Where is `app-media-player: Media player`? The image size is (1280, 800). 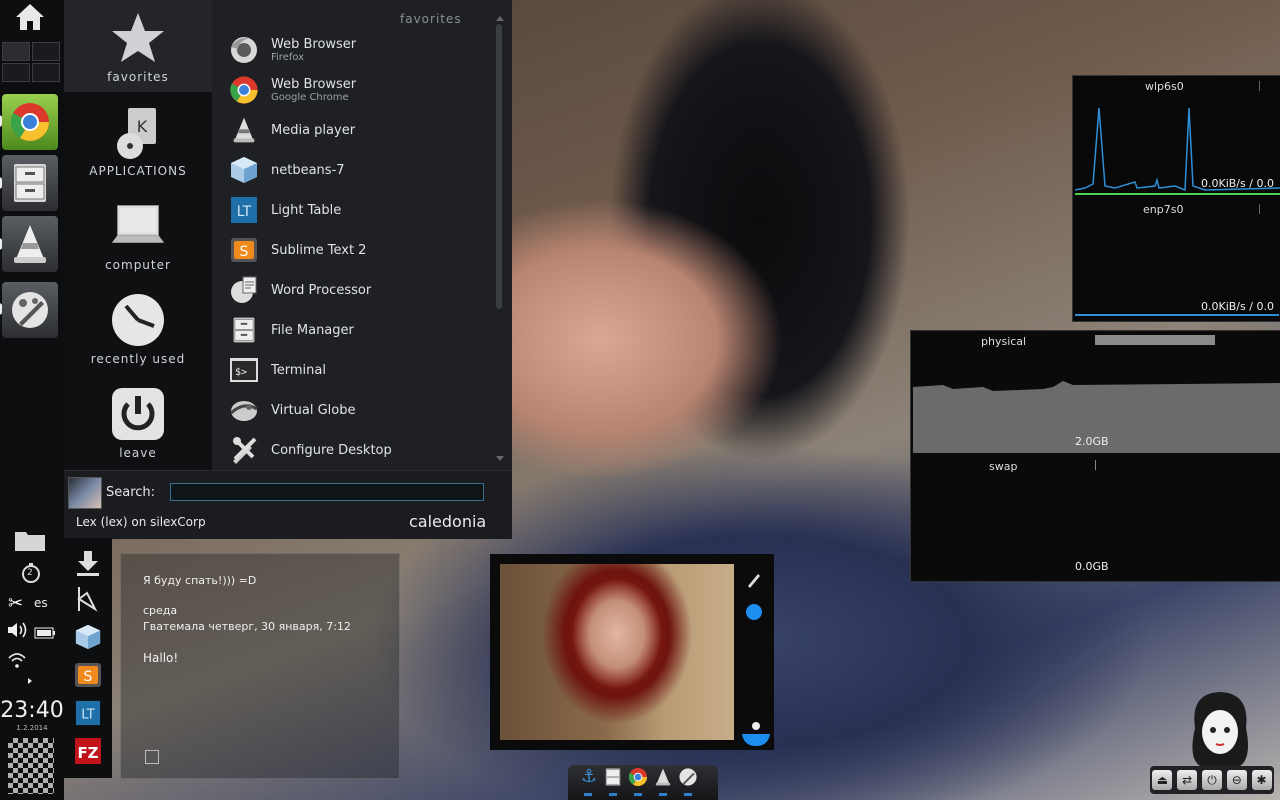
app-media-player: Media player is located at coordinates (360, 130).